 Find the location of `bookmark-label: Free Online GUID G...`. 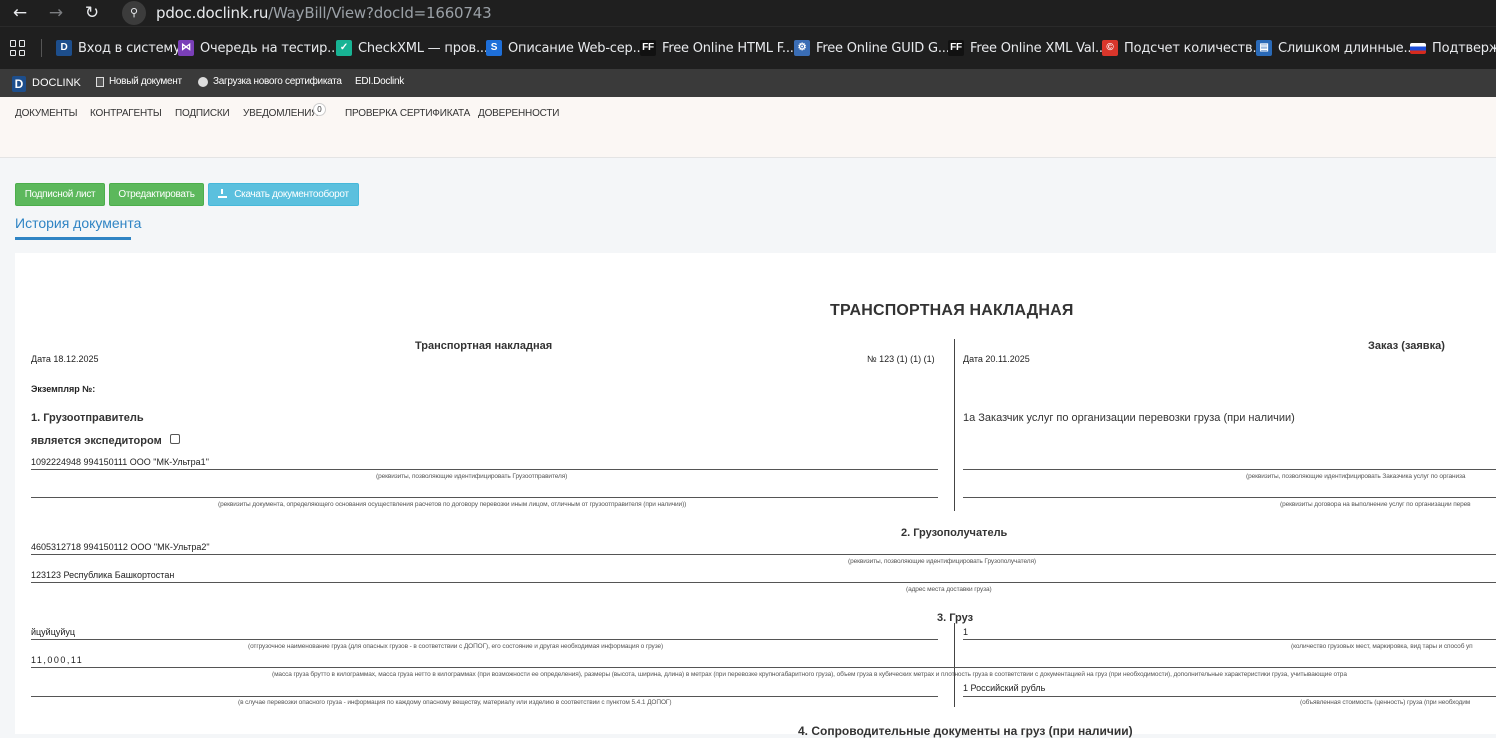

bookmark-label: Free Online GUID G... is located at coordinates (883, 48).